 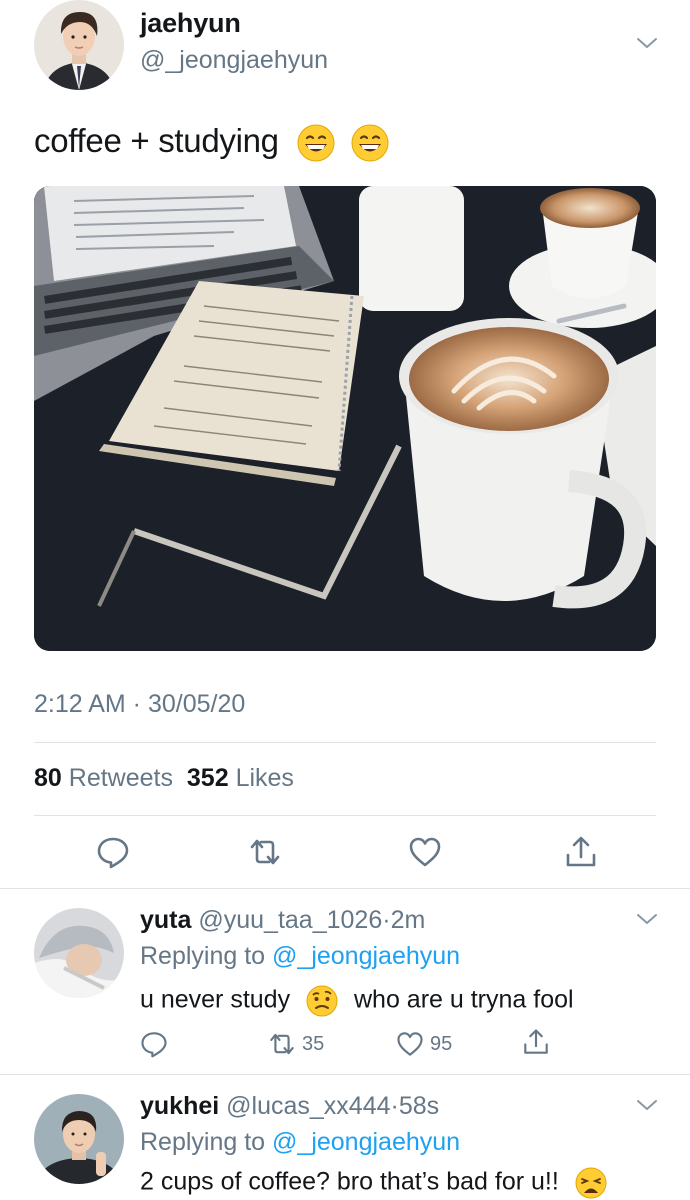 I want to click on reply-share-button, so click(x=536, y=1042).